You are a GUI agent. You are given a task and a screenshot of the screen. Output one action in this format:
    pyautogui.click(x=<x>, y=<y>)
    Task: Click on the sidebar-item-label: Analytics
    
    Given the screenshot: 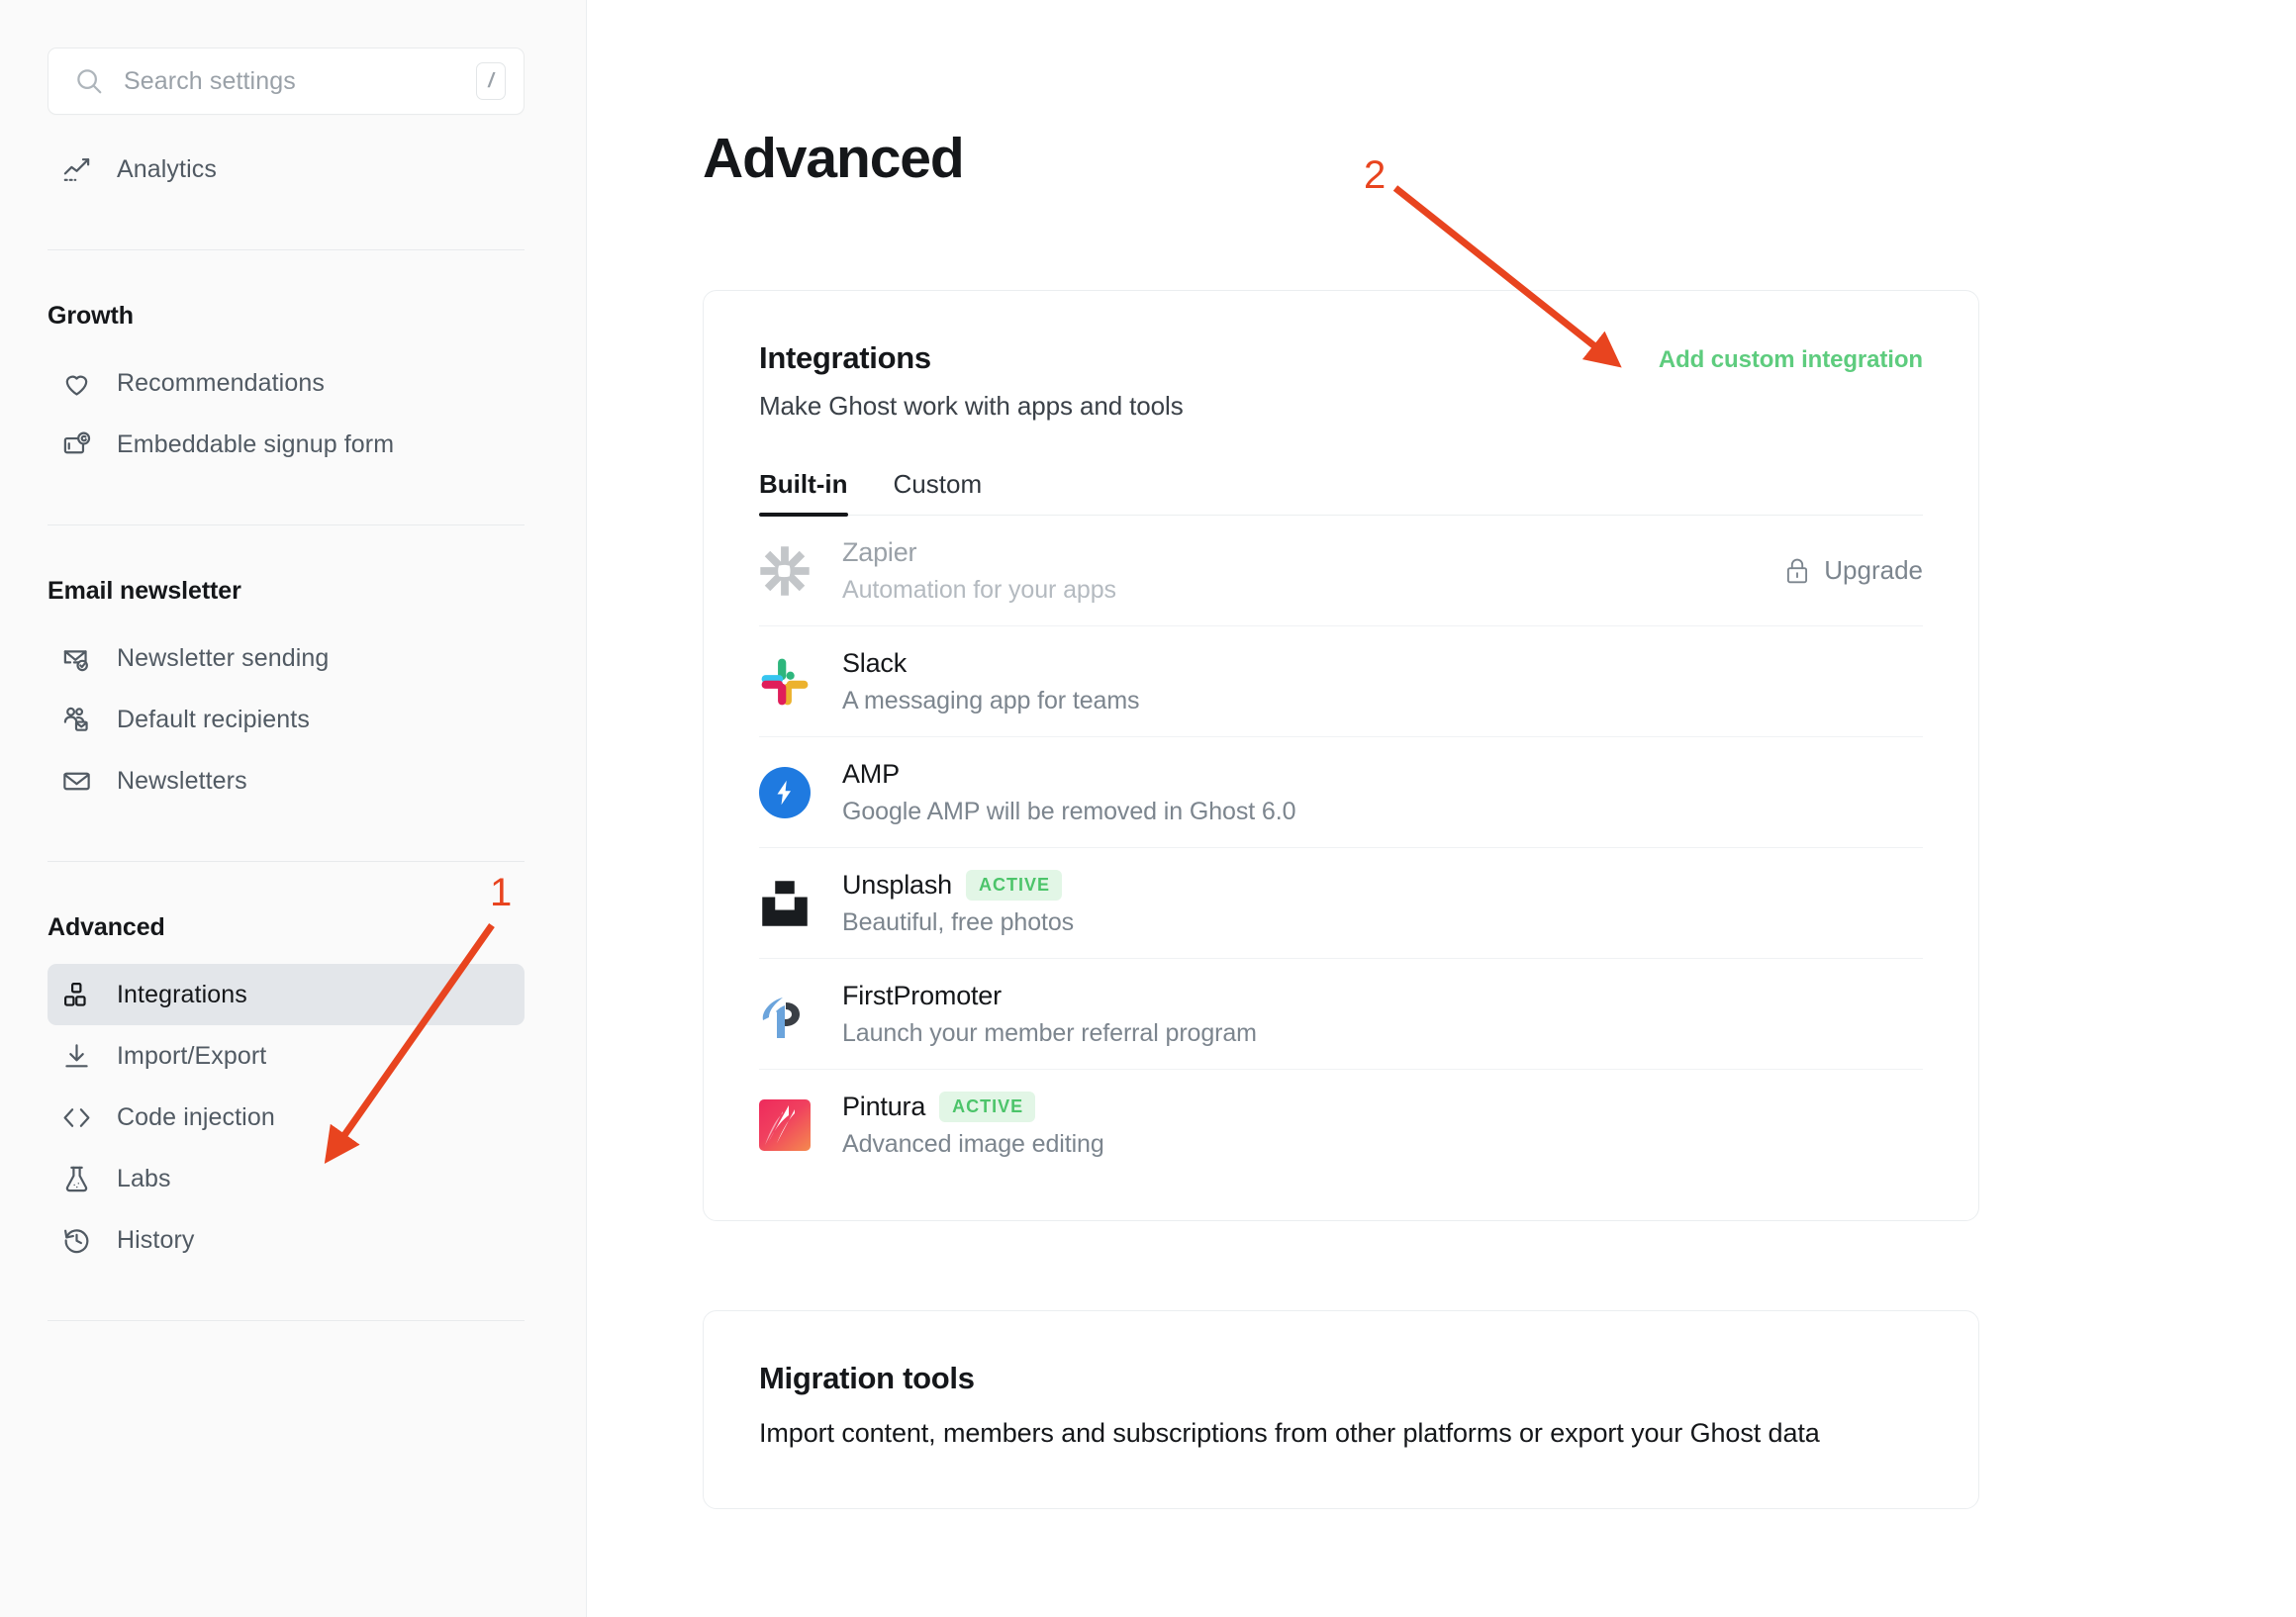 What is the action you would take?
    pyautogui.click(x=167, y=169)
    